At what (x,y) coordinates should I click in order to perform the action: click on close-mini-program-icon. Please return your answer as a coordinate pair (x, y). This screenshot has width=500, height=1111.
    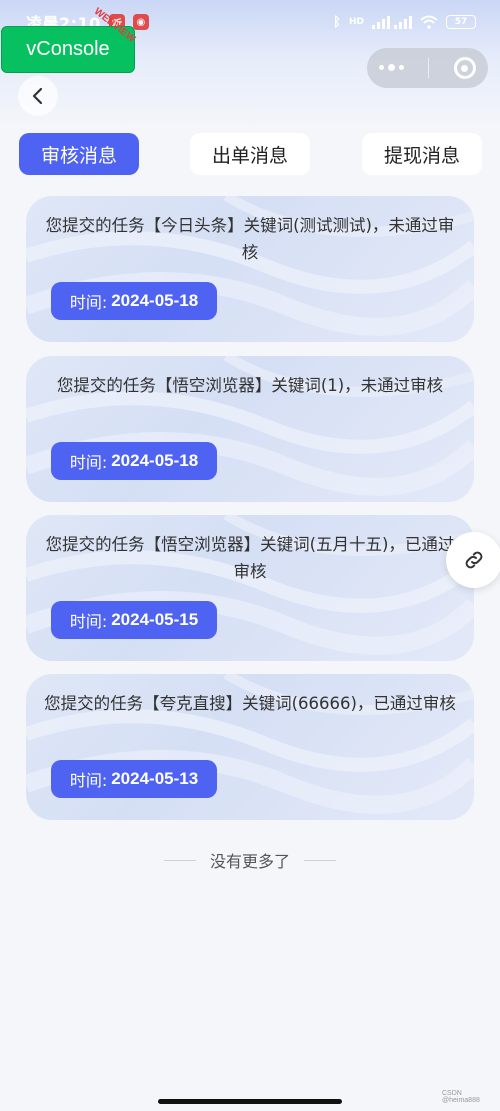
    Looking at the image, I should click on (464, 68).